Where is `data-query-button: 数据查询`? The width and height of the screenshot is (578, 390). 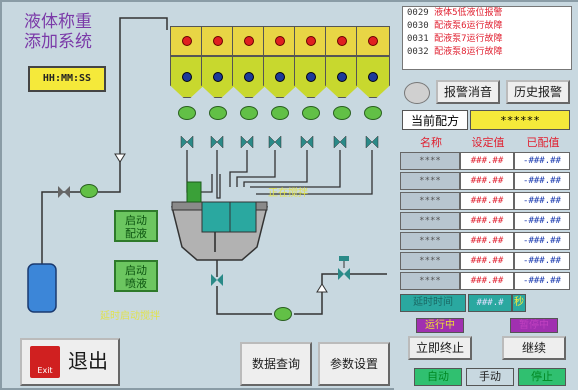
data-query-button: 数据查询 is located at coordinates (276, 364).